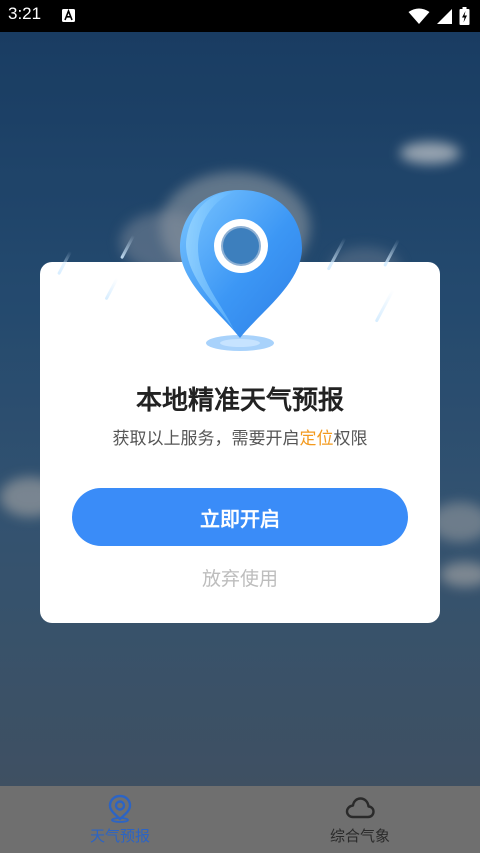  Describe the element at coordinates (419, 16) in the screenshot. I see `wifi-icon` at that location.